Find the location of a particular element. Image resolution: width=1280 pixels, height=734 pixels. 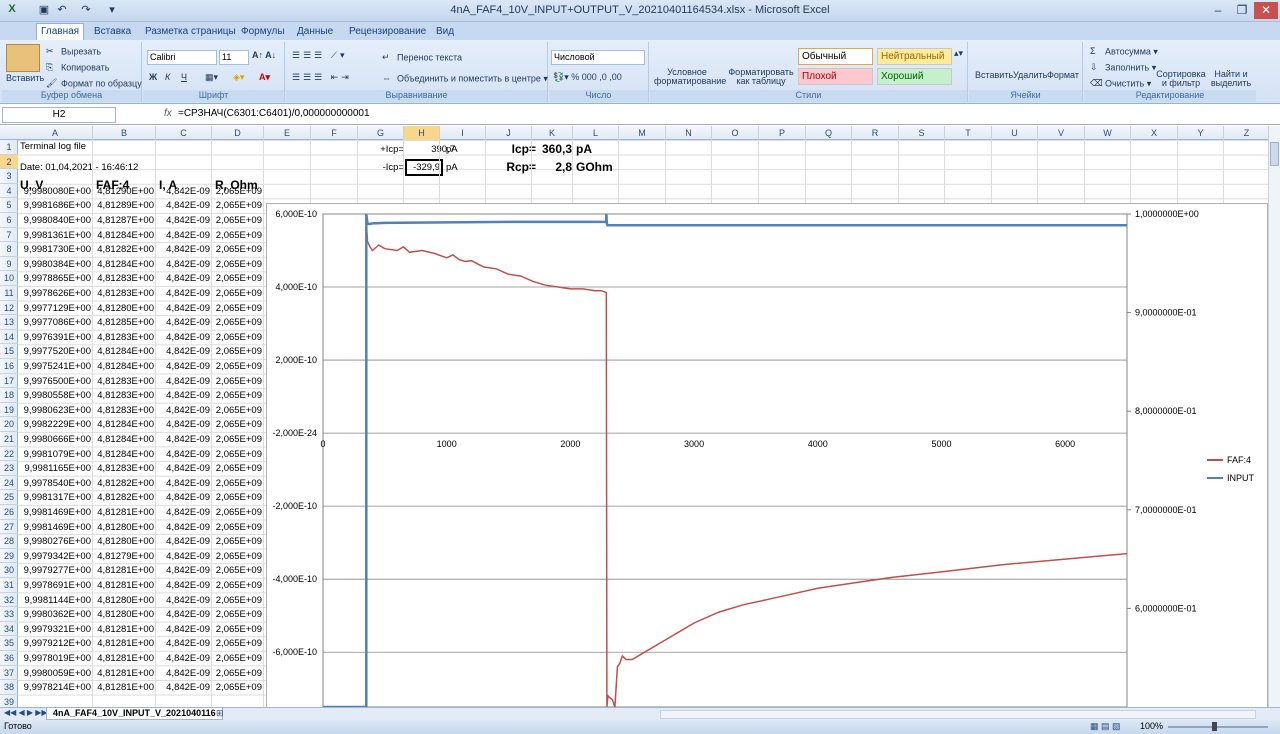

tab-home: Главная is located at coordinates (60, 31).